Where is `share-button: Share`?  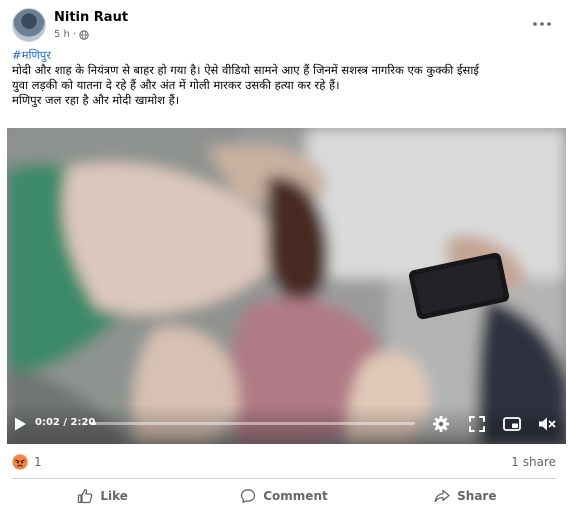 share-button: Share is located at coordinates (465, 496).